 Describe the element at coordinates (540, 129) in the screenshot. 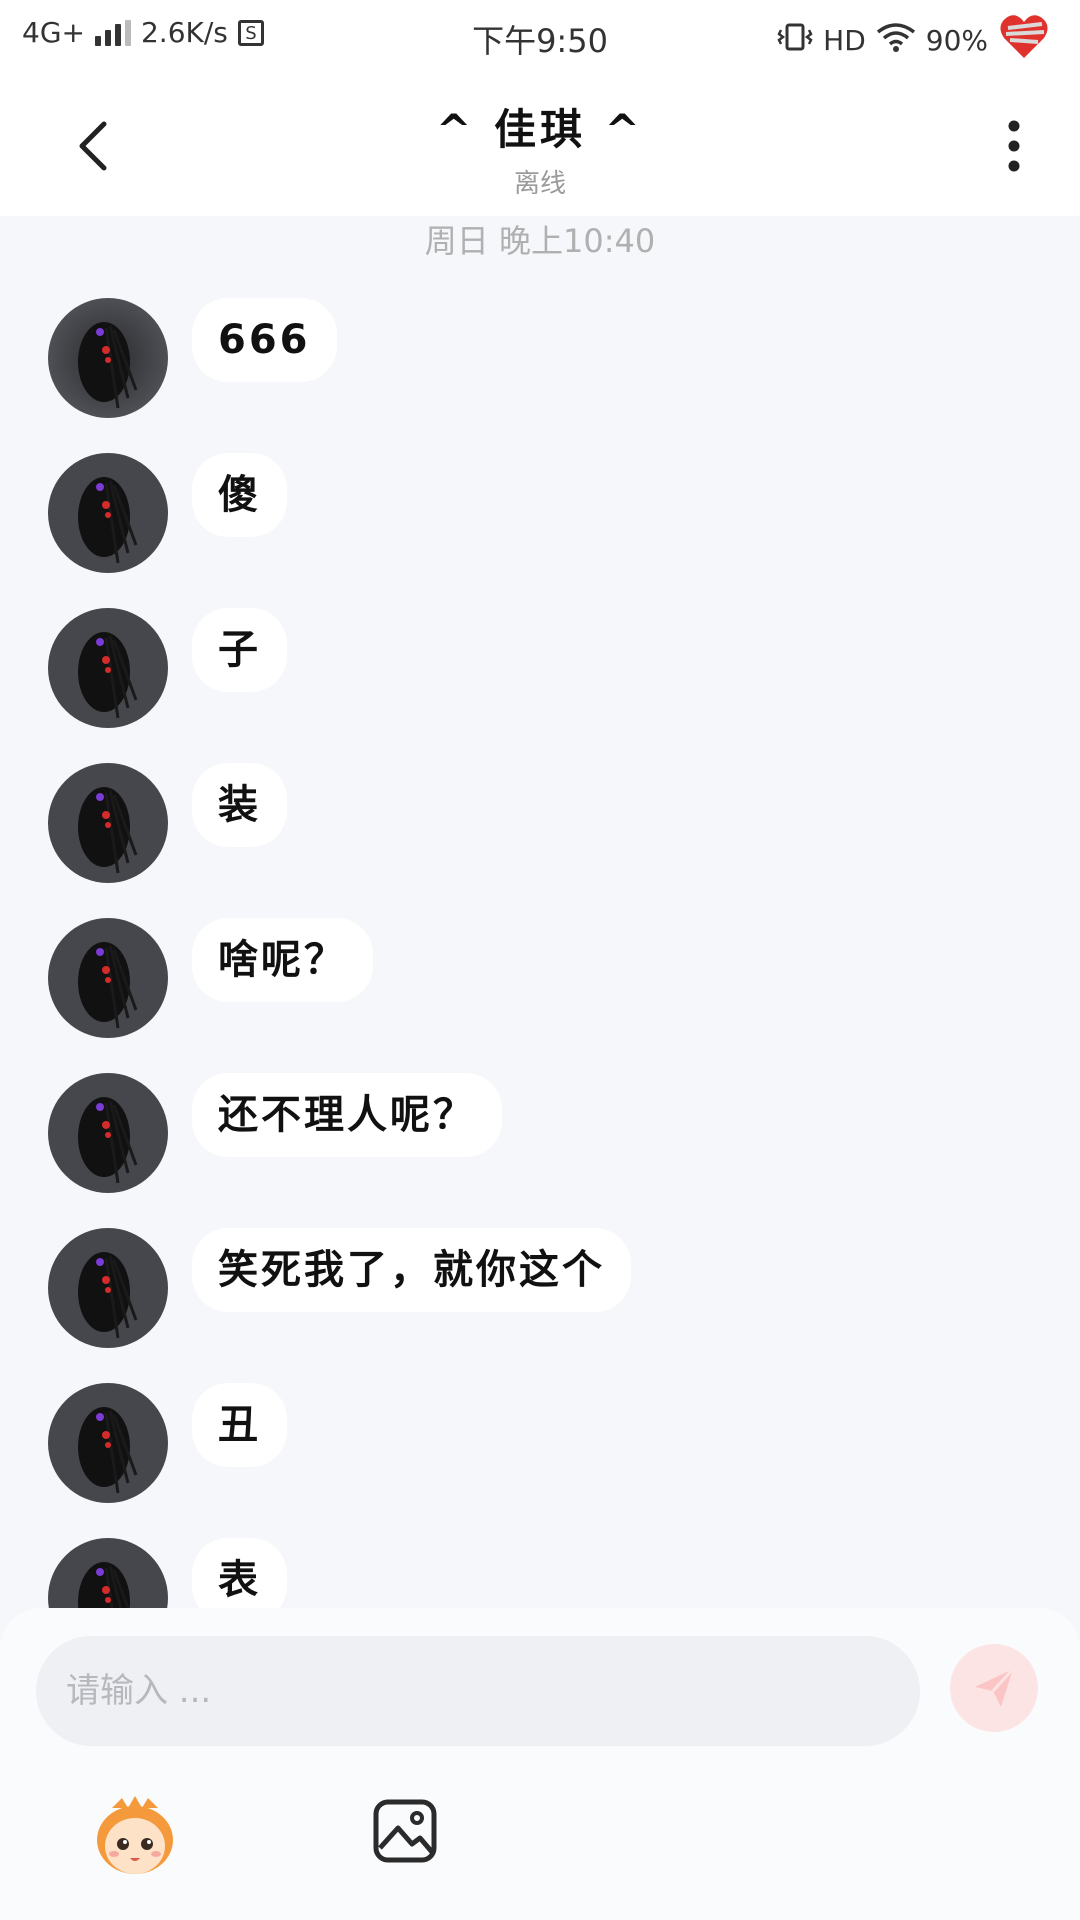

I see `contact-name: ^ 佳琪 ^` at that location.